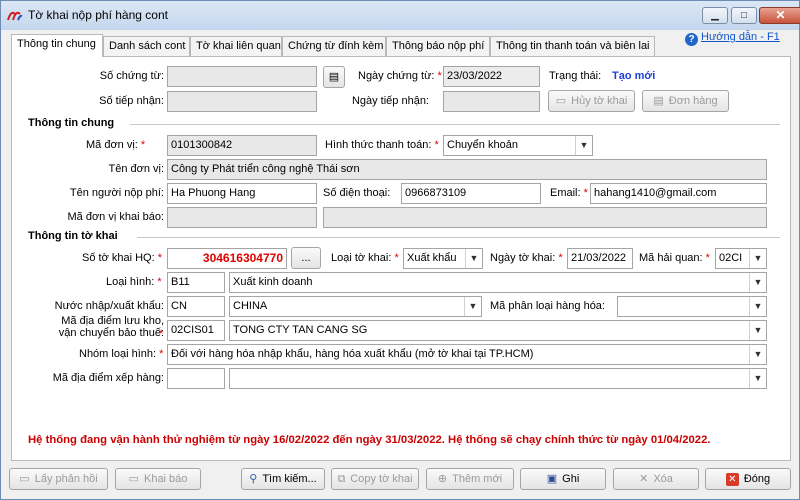 The height and width of the screenshot is (500, 800). I want to click on nuoc-code-field: CN, so click(196, 306).